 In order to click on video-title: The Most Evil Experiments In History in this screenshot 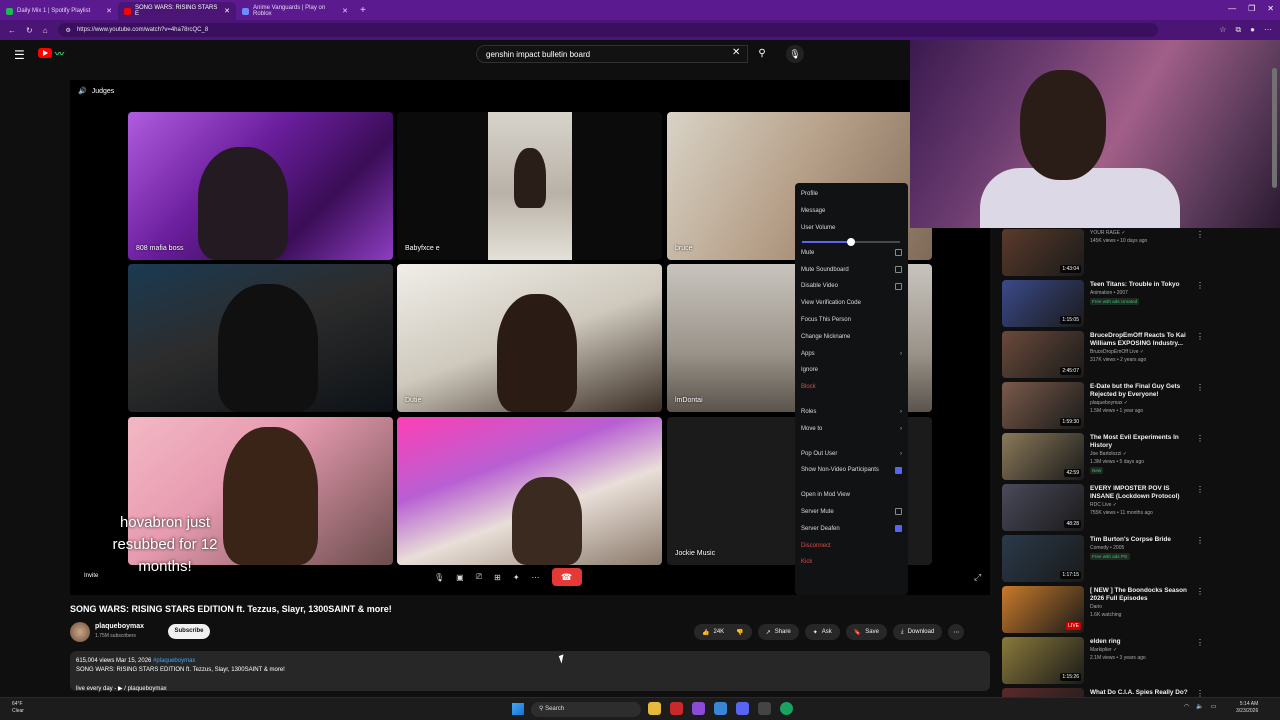, I will do `click(1142, 442)`.